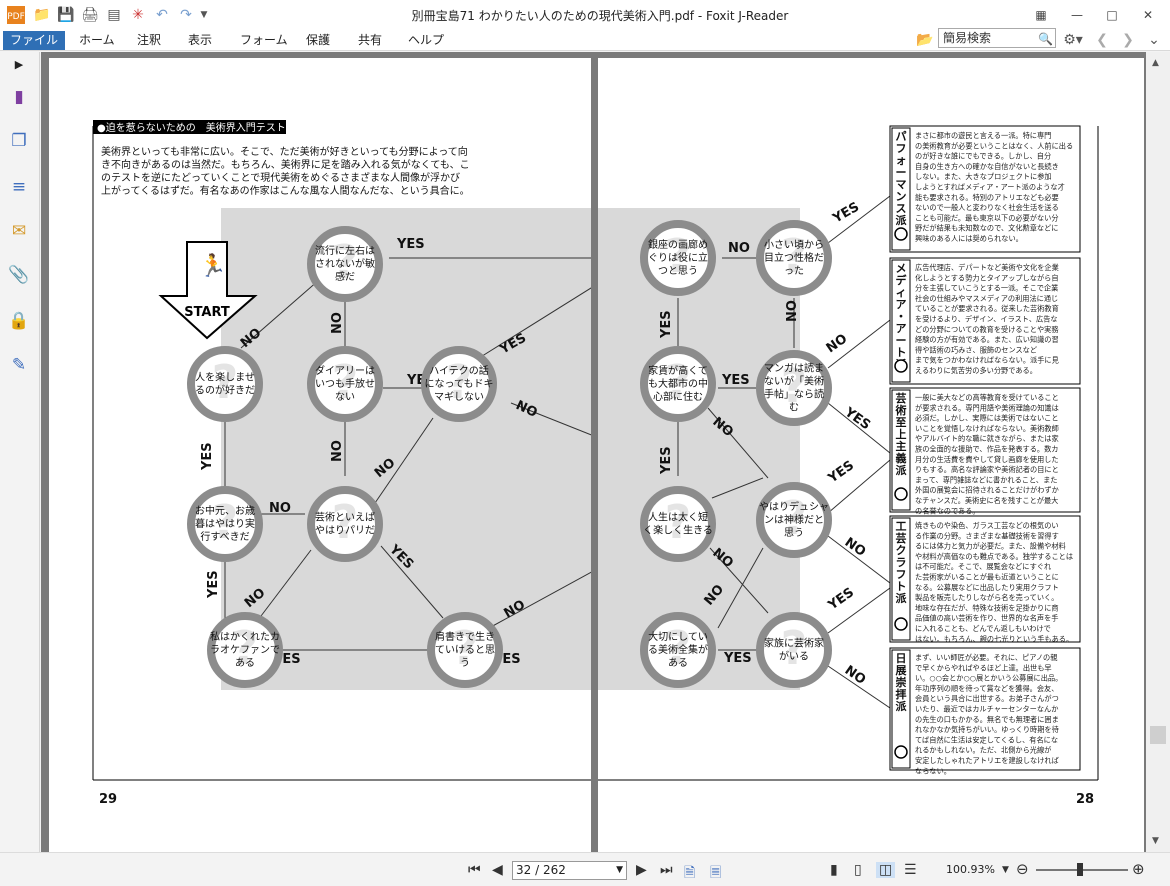 The image size is (1170, 886). Describe the element at coordinates (794, 245) in the screenshot. I see `node-text: 小さい頃から` at that location.